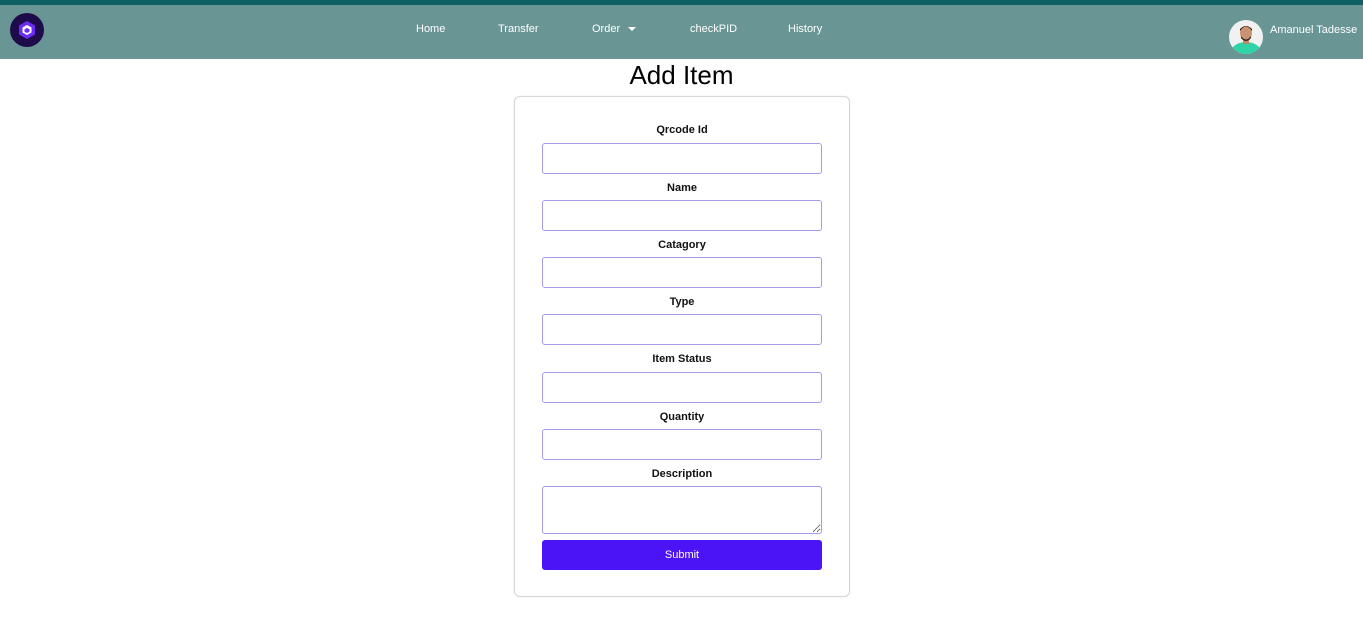 This screenshot has height=638, width=1363. Describe the element at coordinates (682, 245) in the screenshot. I see `category-label: Catagory` at that location.